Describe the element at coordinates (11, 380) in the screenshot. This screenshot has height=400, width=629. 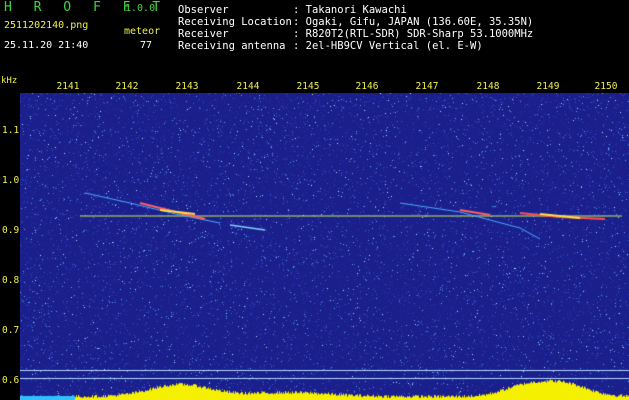
I see `freq-tick: 0.6` at that location.